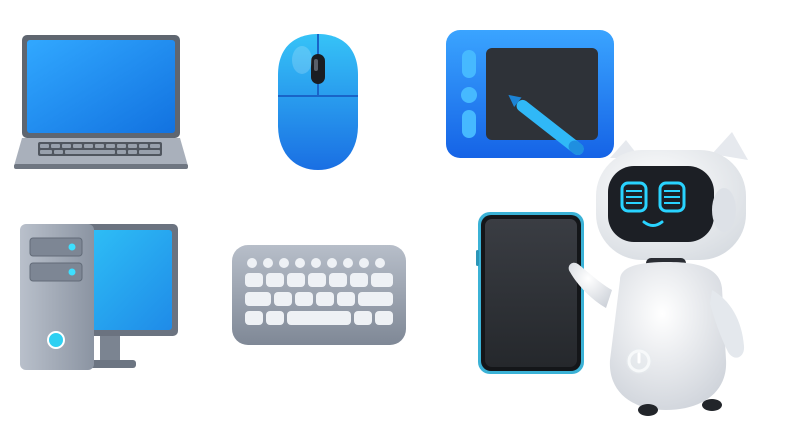  Describe the element at coordinates (101, 102) in the screenshot. I see `laptop-icon` at that location.